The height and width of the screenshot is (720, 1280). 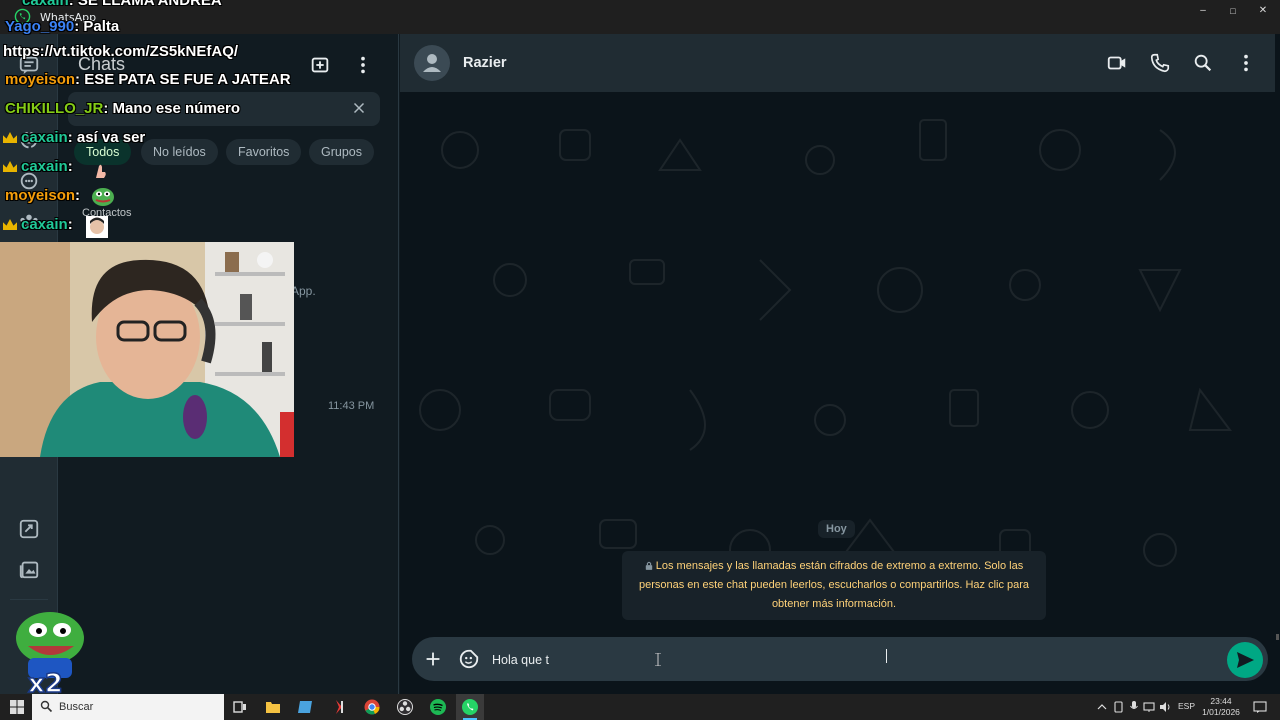 What do you see at coordinates (76, 707) in the screenshot?
I see `taskbar-search-label: Buscar` at bounding box center [76, 707].